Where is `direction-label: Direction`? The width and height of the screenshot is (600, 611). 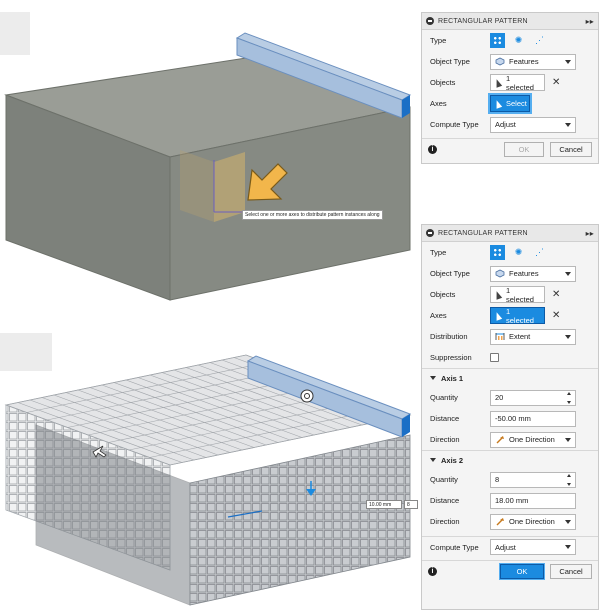 direction-label: Direction is located at coordinates (445, 521).